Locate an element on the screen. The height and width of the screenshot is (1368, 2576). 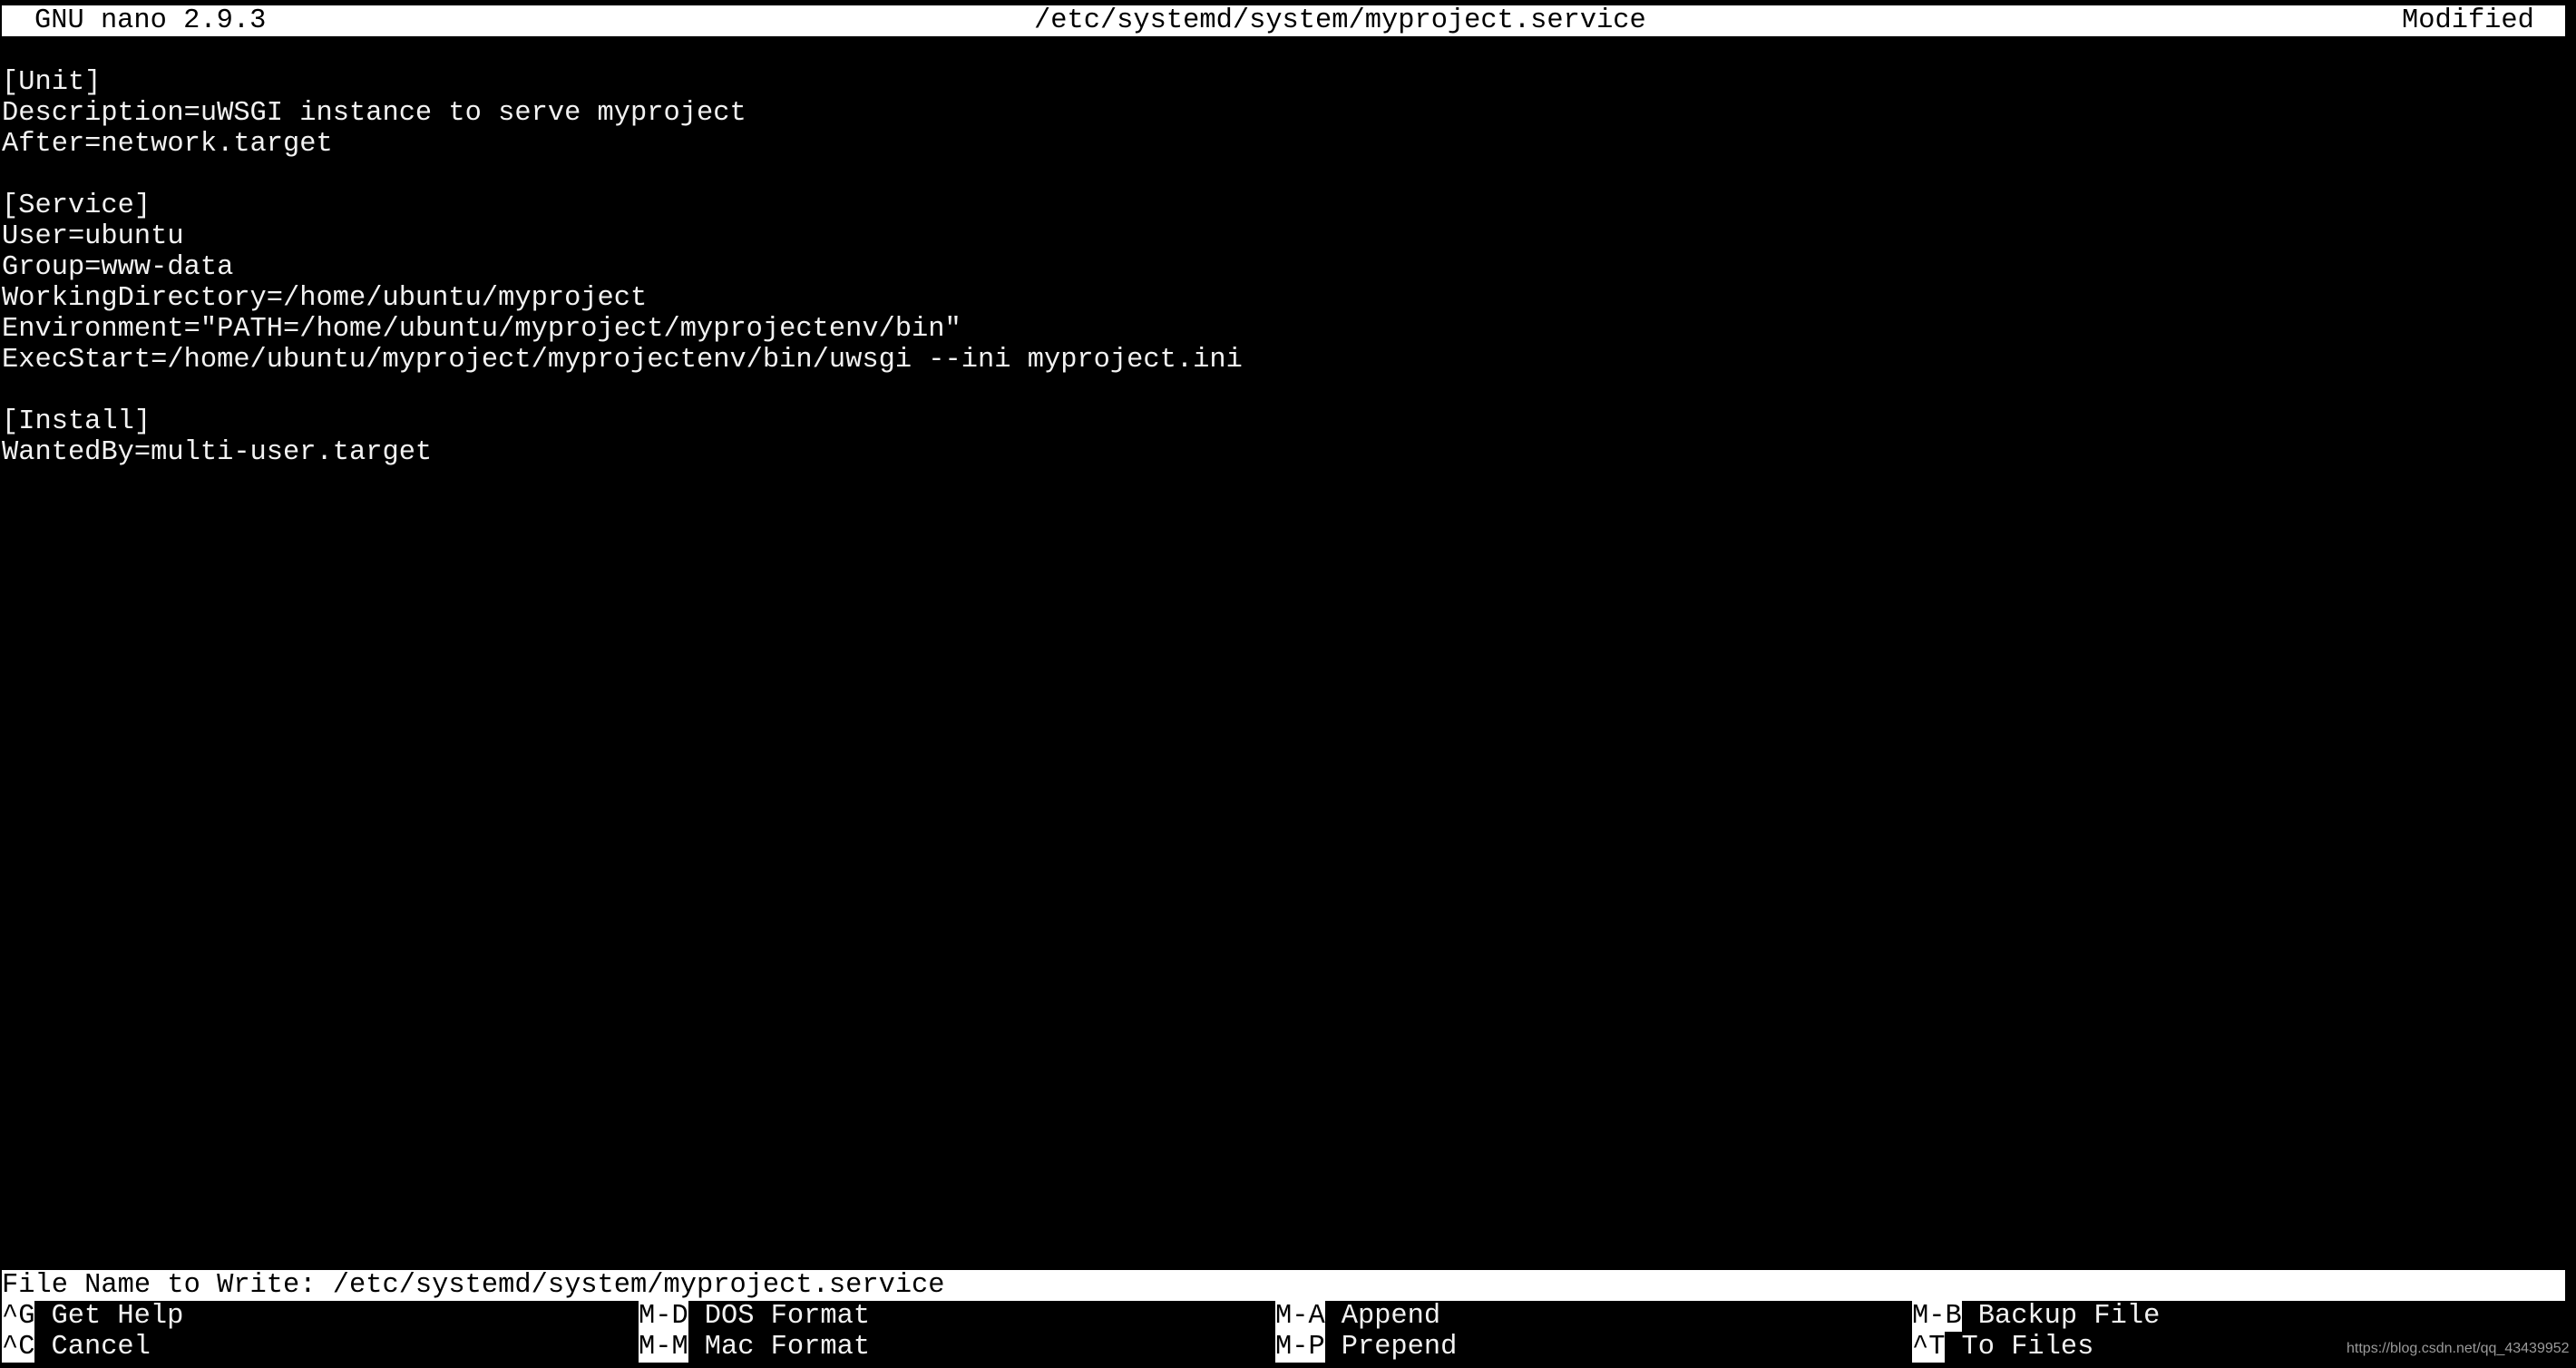
shortcut-prepend: M-P Prepend is located at coordinates (1366, 1347).